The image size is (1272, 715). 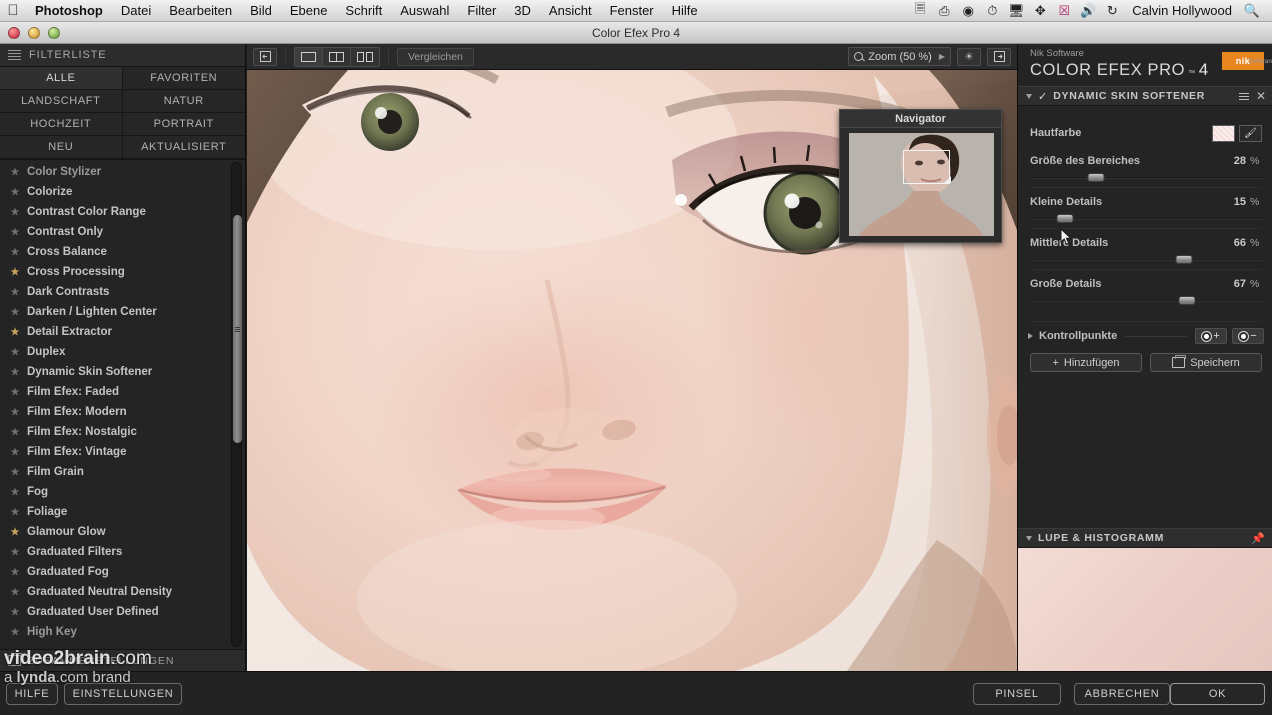 I want to click on filter-list-item: ★ Foliage, so click(x=122, y=512).